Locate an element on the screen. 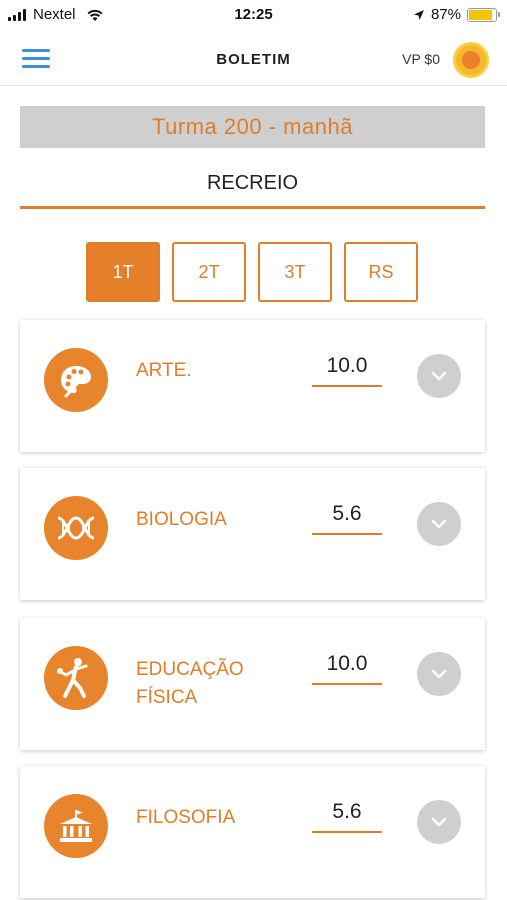  status-right: 87% is located at coordinates (456, 14).